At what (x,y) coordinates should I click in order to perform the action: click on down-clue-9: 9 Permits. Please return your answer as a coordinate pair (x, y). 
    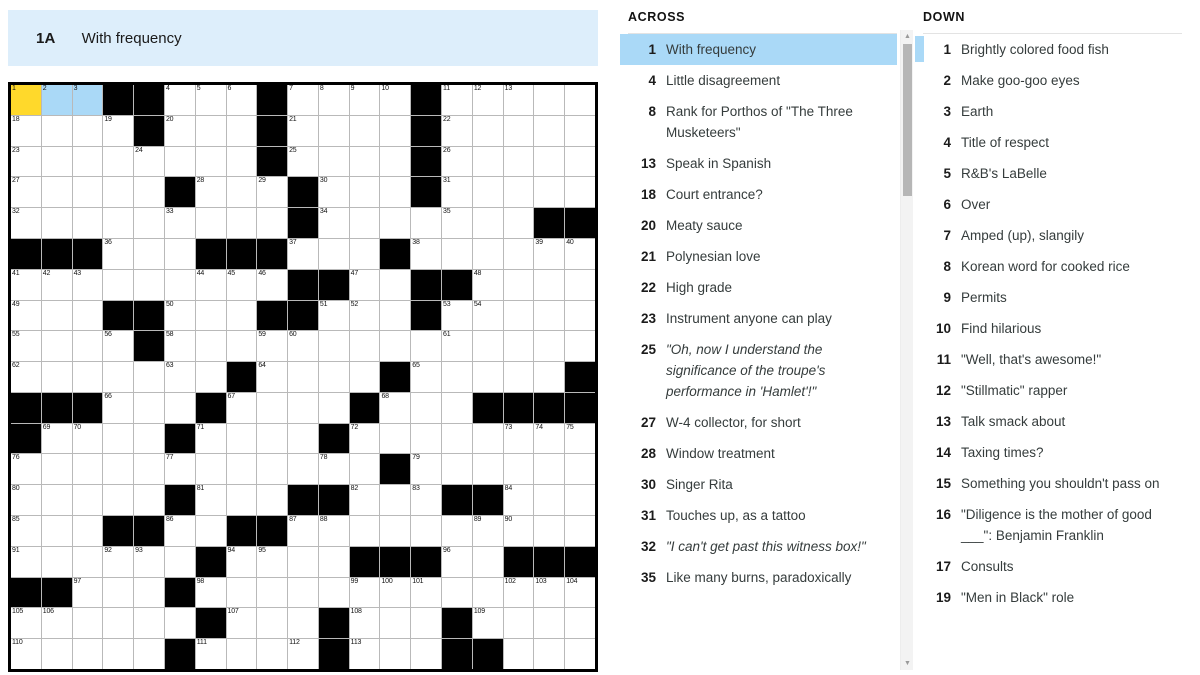
    Looking at the image, I should click on (1048, 297).